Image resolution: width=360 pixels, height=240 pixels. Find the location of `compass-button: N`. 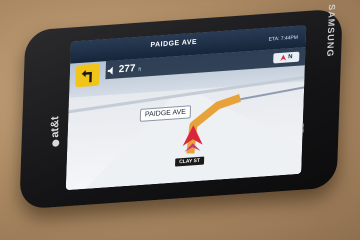

compass-button: N is located at coordinates (286, 57).